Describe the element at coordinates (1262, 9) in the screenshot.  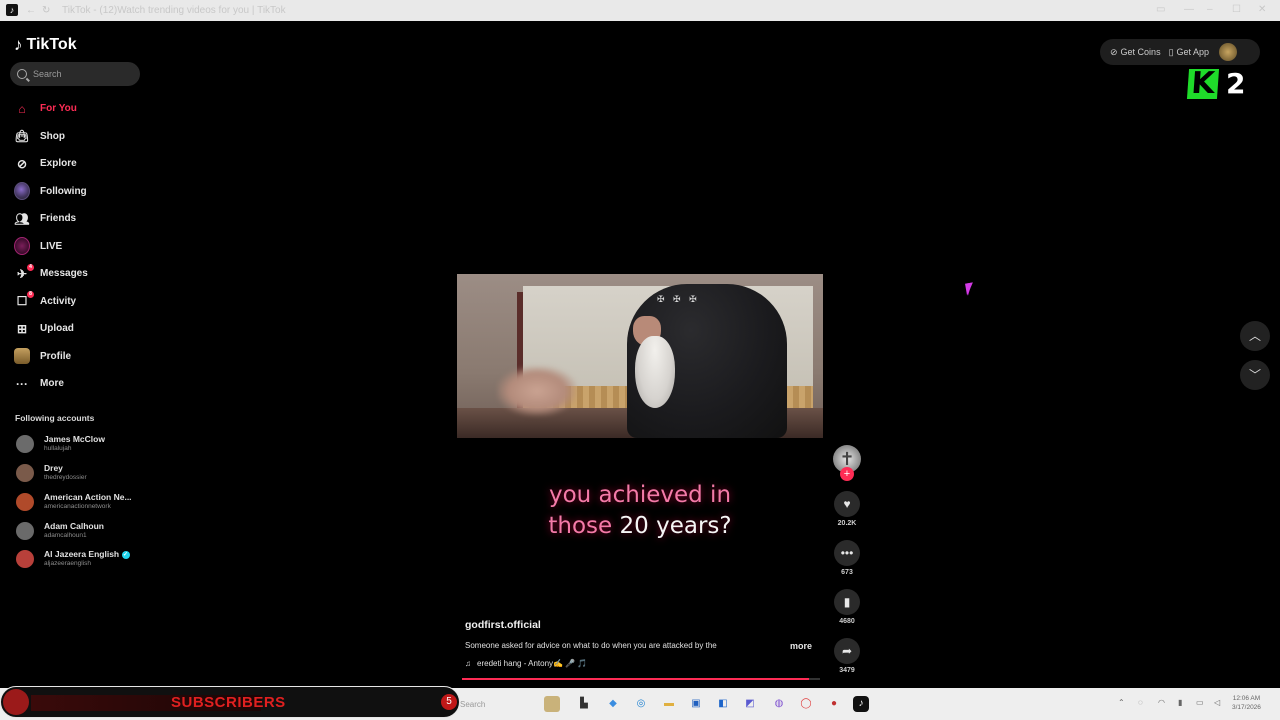
I see `close-icon: ✕` at that location.